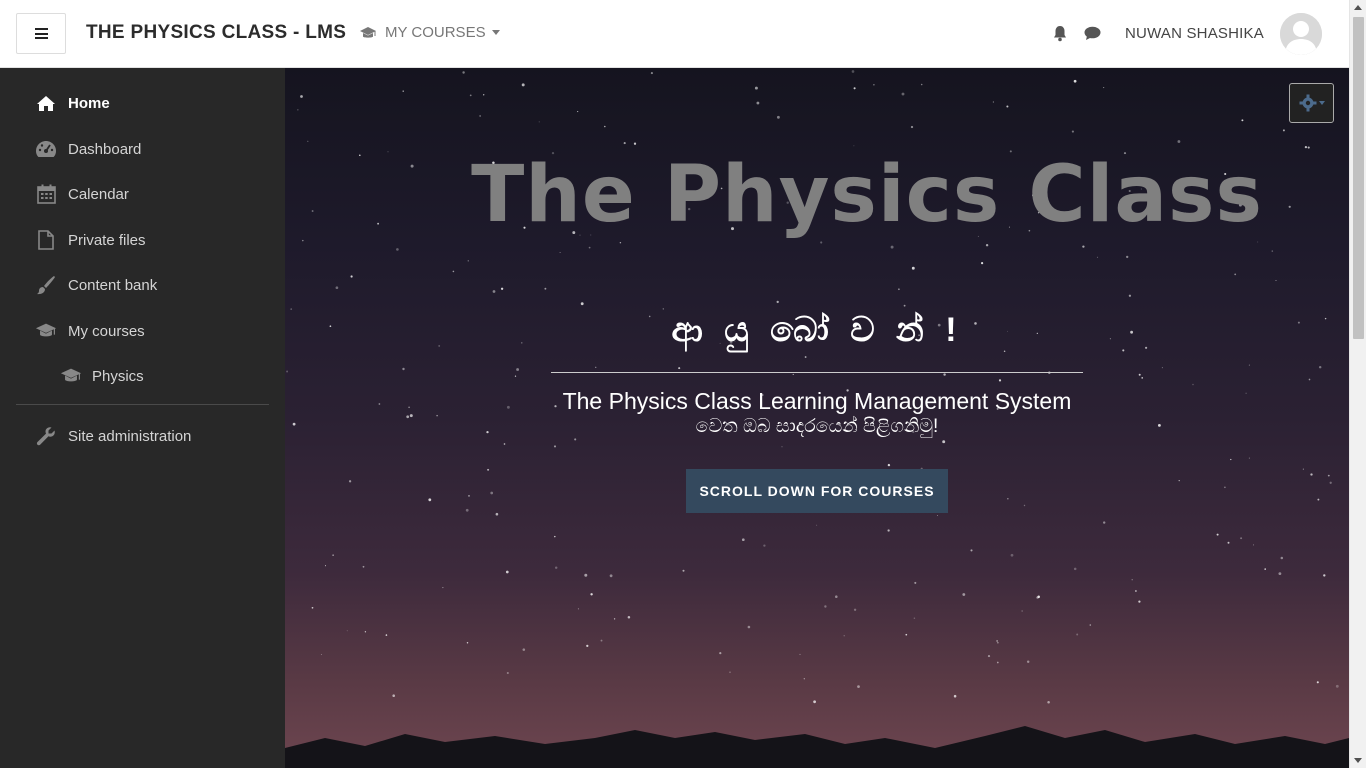  Describe the element at coordinates (1194, 33) in the screenshot. I see `user-name: NUWAN SHASHIKA` at that location.